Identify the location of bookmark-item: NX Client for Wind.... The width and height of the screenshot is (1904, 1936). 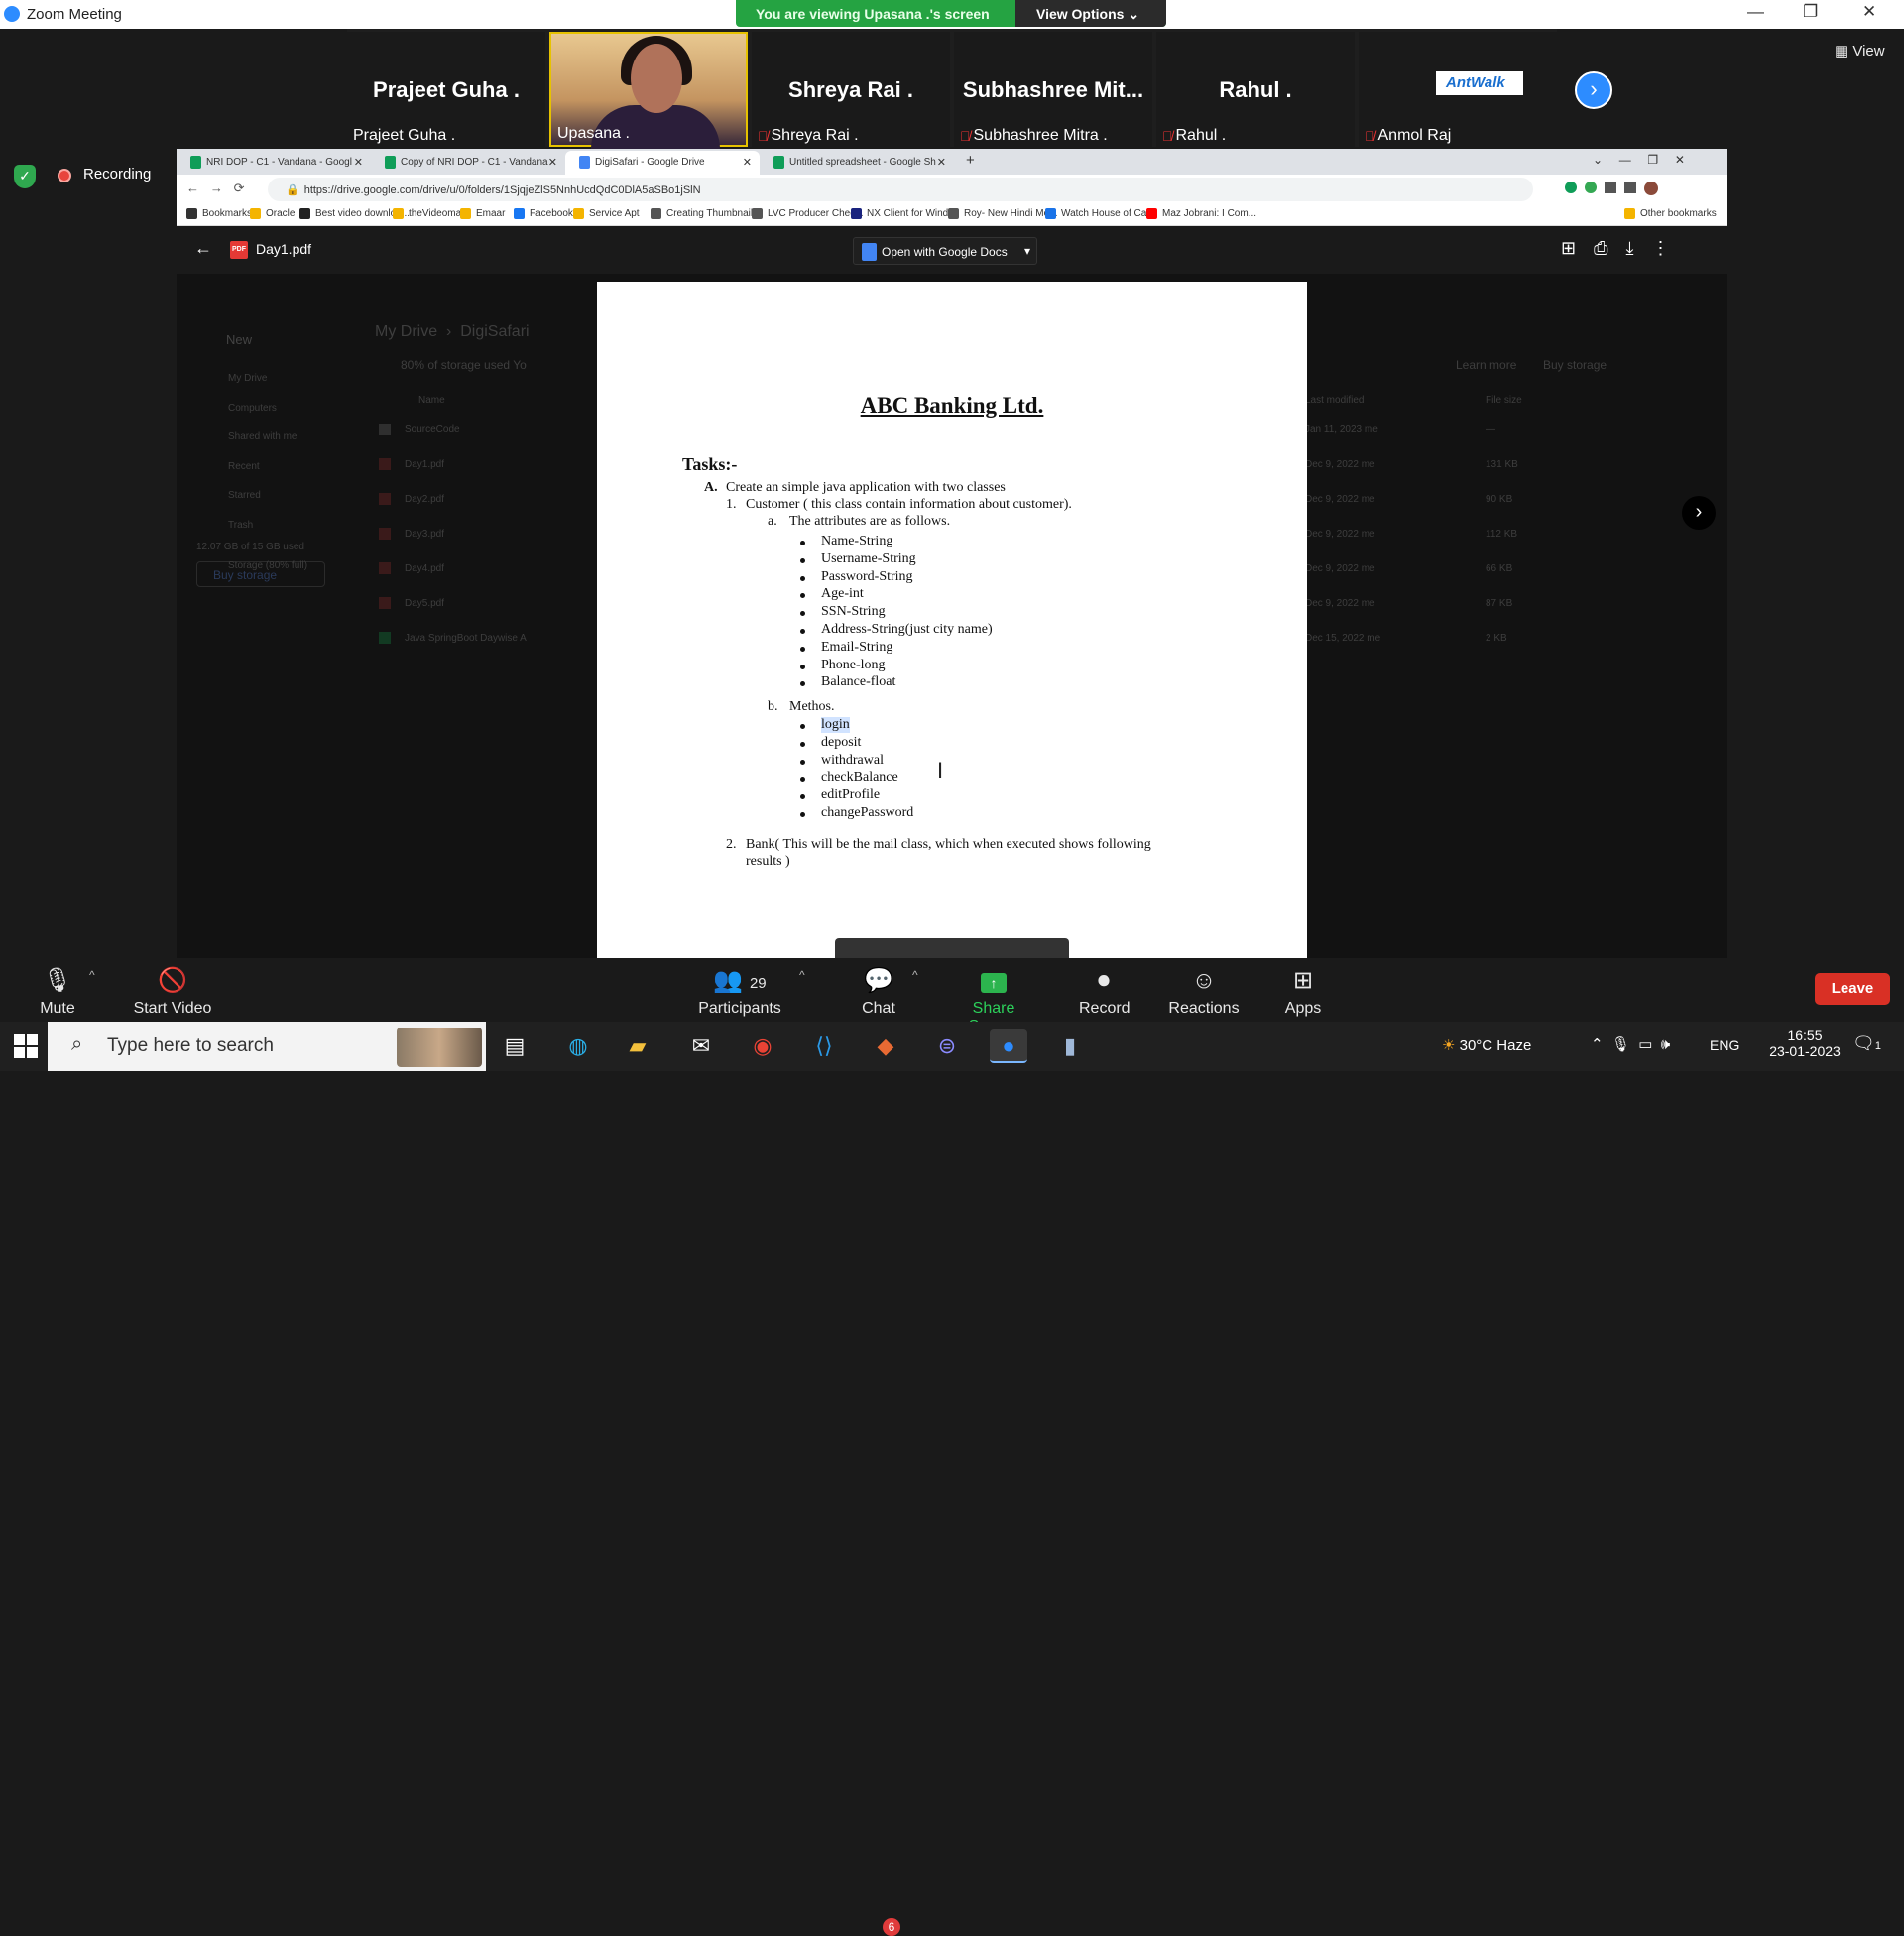
(904, 213).